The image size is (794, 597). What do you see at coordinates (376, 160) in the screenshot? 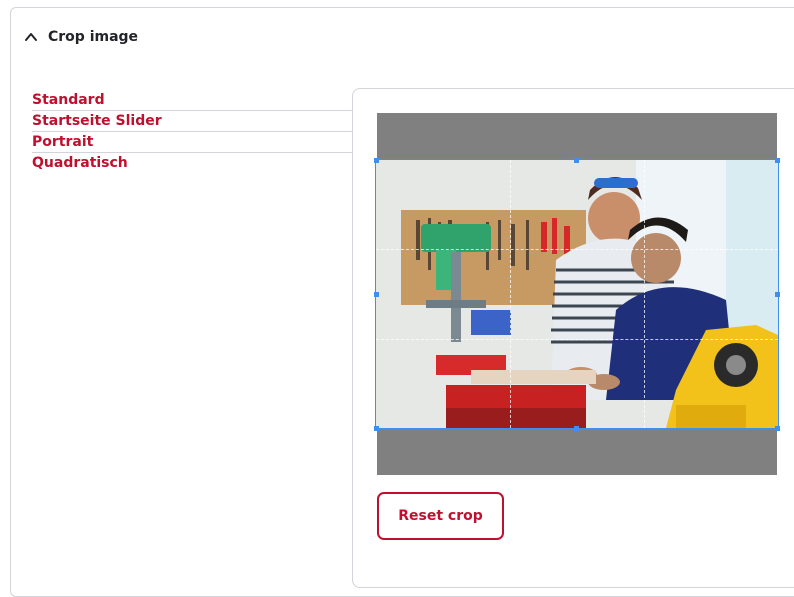
I see `crop-handle-nw` at bounding box center [376, 160].